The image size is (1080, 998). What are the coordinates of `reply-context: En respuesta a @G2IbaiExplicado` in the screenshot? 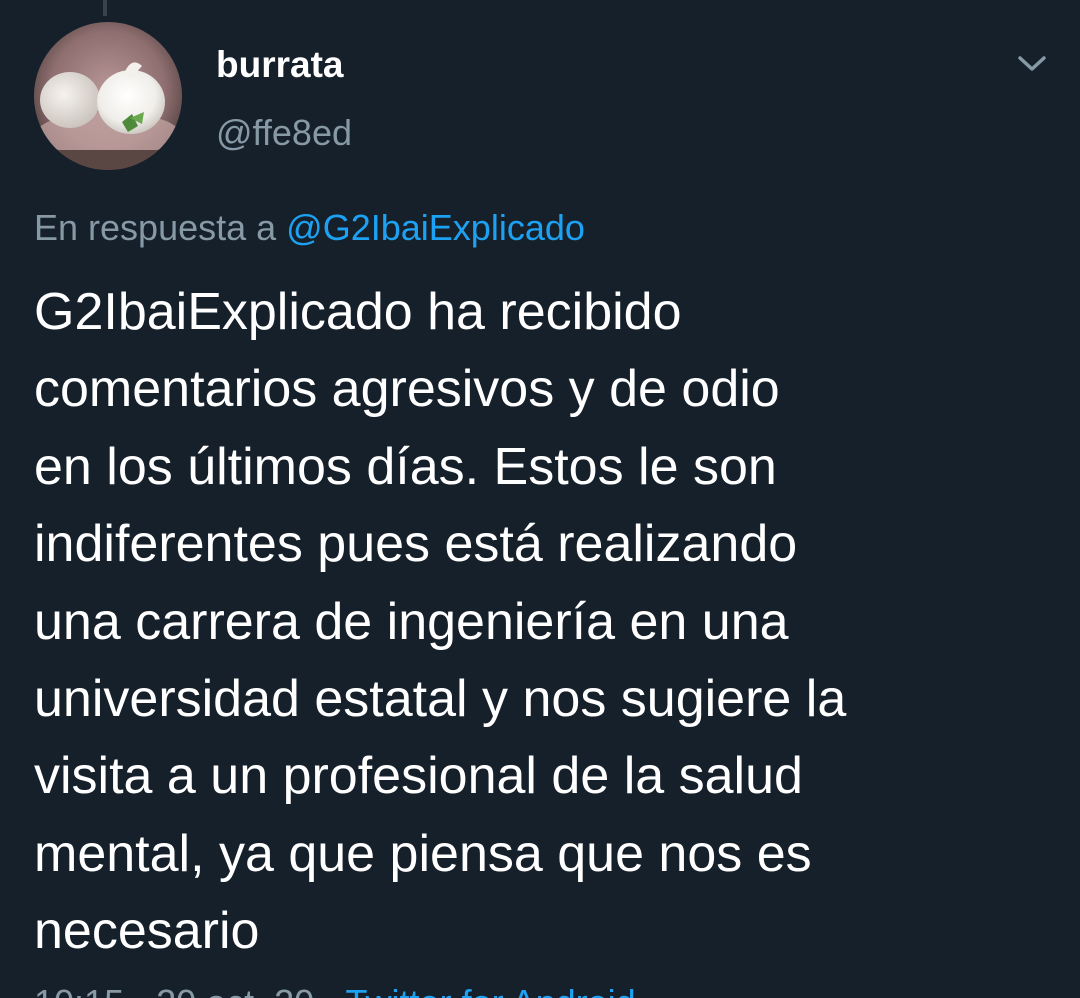 It's located at (309, 228).